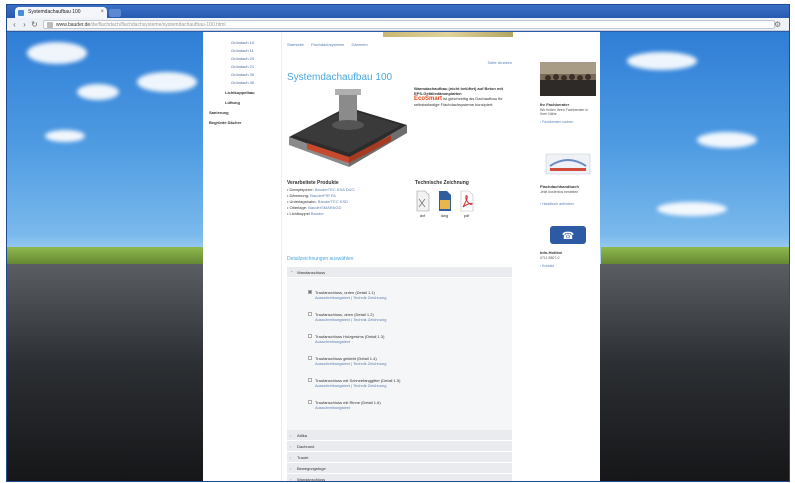 The height and width of the screenshot is (483, 795). Describe the element at coordinates (399, 477) in the screenshot. I see `accordion-header: Wandanschluss` at that location.